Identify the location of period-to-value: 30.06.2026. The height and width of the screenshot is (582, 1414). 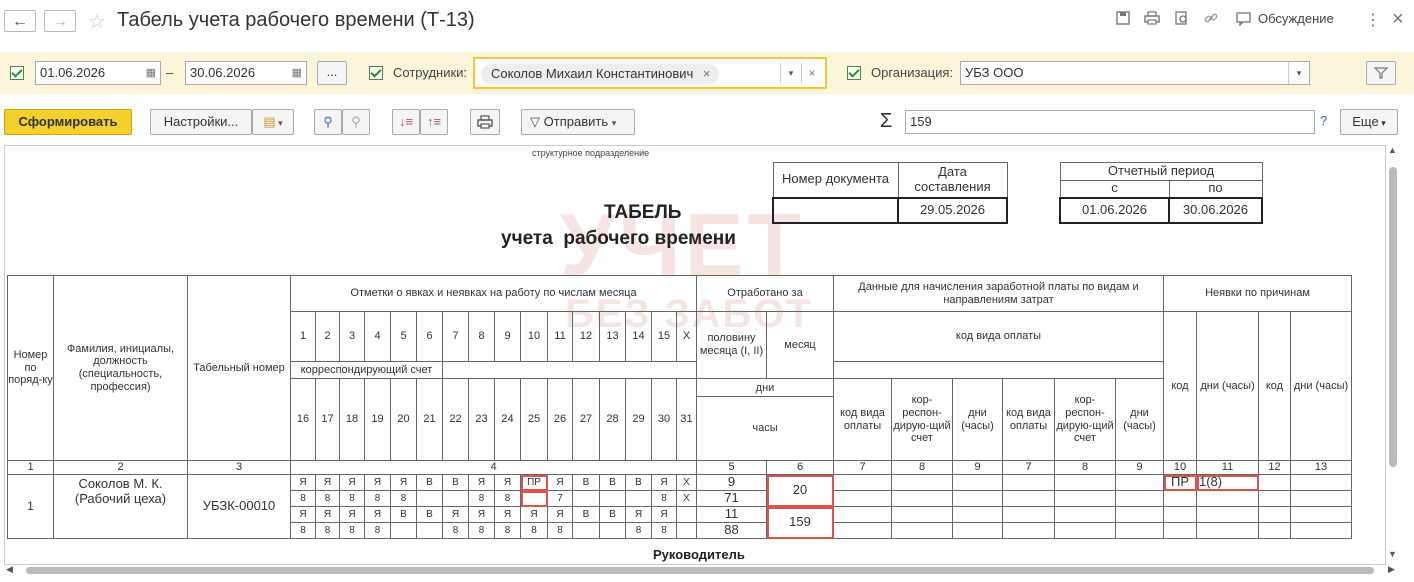
(1215, 210).